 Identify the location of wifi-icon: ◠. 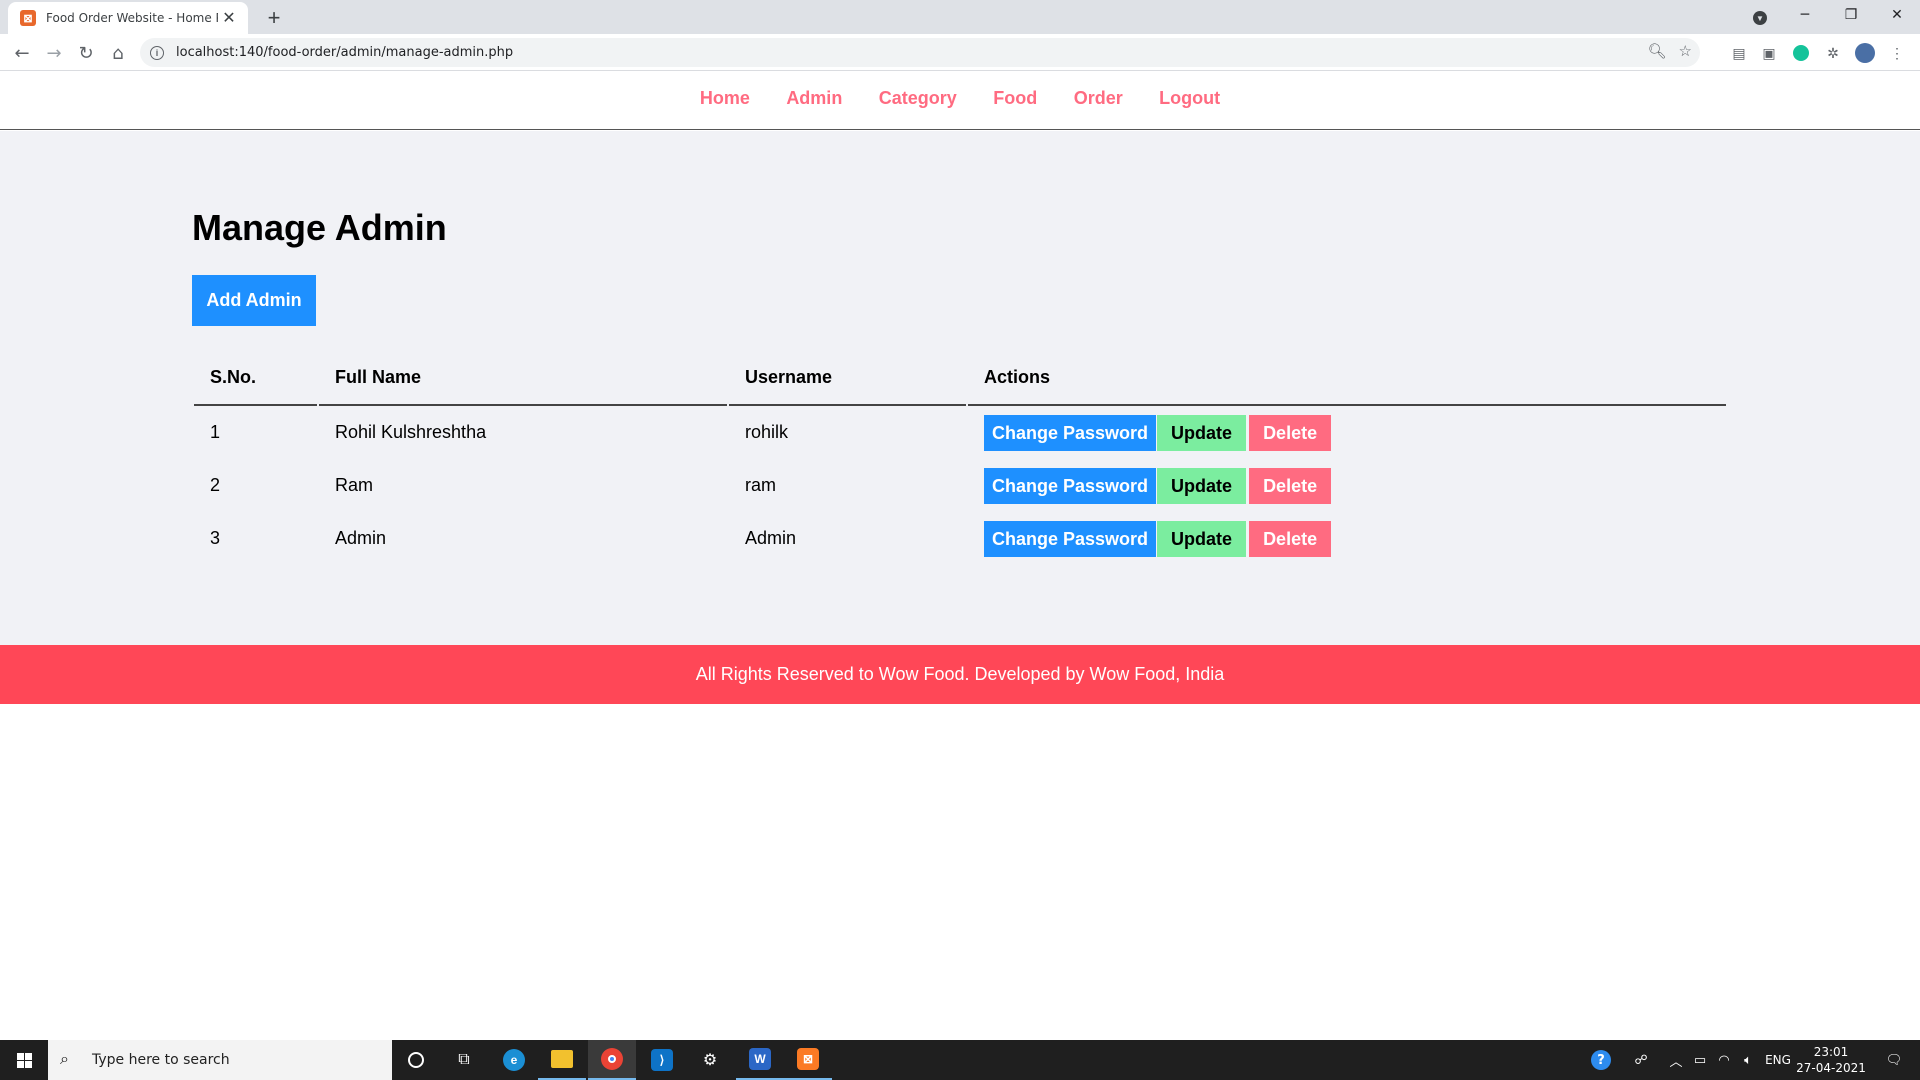
(1724, 1060).